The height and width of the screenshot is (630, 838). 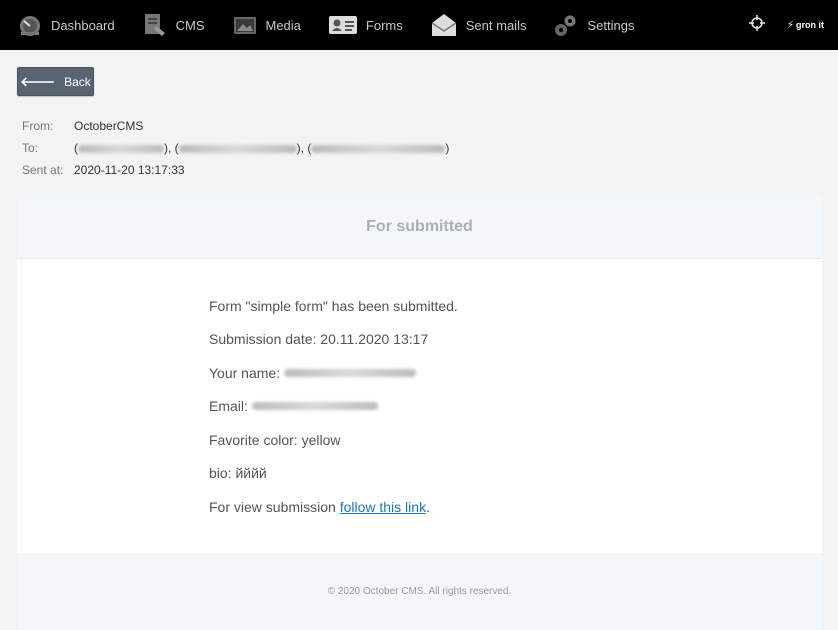 I want to click on nav-label-forms: Forms, so click(x=384, y=25).